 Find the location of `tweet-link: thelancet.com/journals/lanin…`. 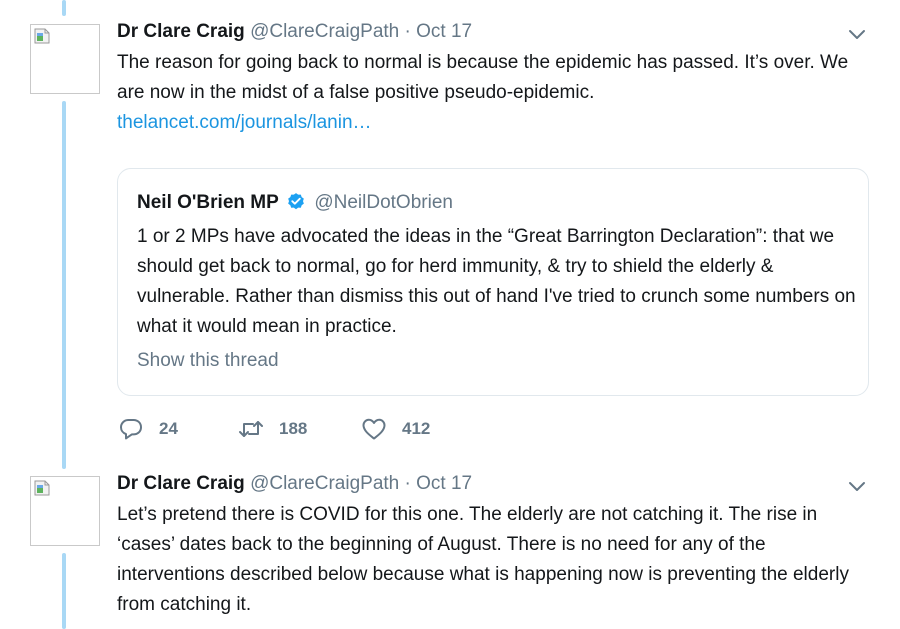

tweet-link: thelancet.com/journals/lanin… is located at coordinates (497, 123).